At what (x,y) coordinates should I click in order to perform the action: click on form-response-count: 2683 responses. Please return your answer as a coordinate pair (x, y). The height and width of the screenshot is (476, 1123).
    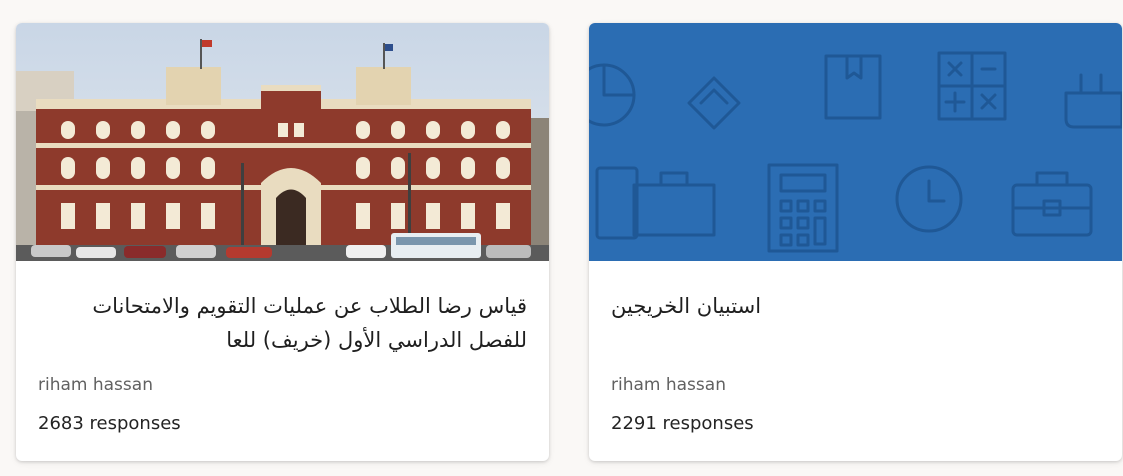
    Looking at the image, I should click on (109, 423).